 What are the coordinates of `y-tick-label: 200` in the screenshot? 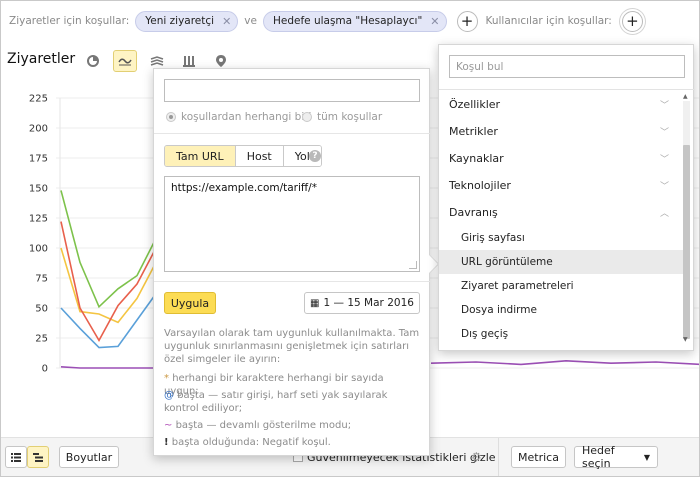 It's located at (38, 129).